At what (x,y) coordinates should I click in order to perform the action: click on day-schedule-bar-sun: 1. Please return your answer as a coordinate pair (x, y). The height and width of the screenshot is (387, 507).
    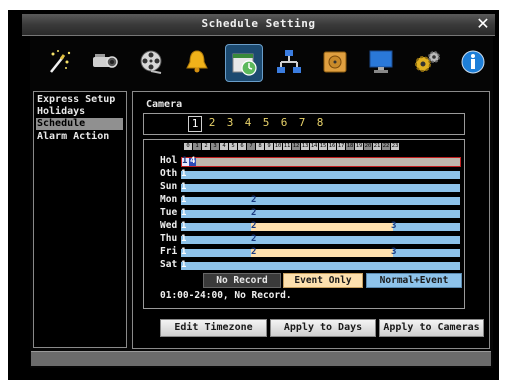
    Looking at the image, I should click on (320, 187).